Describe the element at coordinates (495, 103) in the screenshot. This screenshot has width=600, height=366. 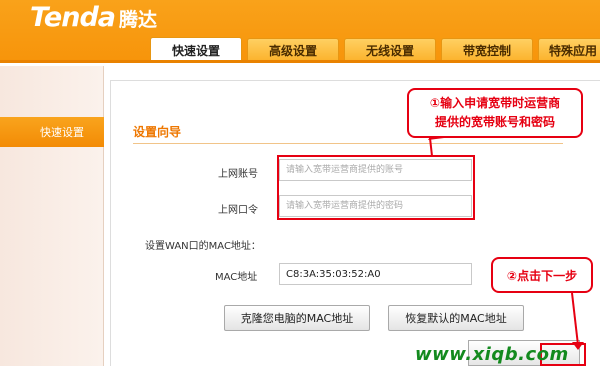
I see `step1-line1: ①输入申请宽带时运营商` at that location.